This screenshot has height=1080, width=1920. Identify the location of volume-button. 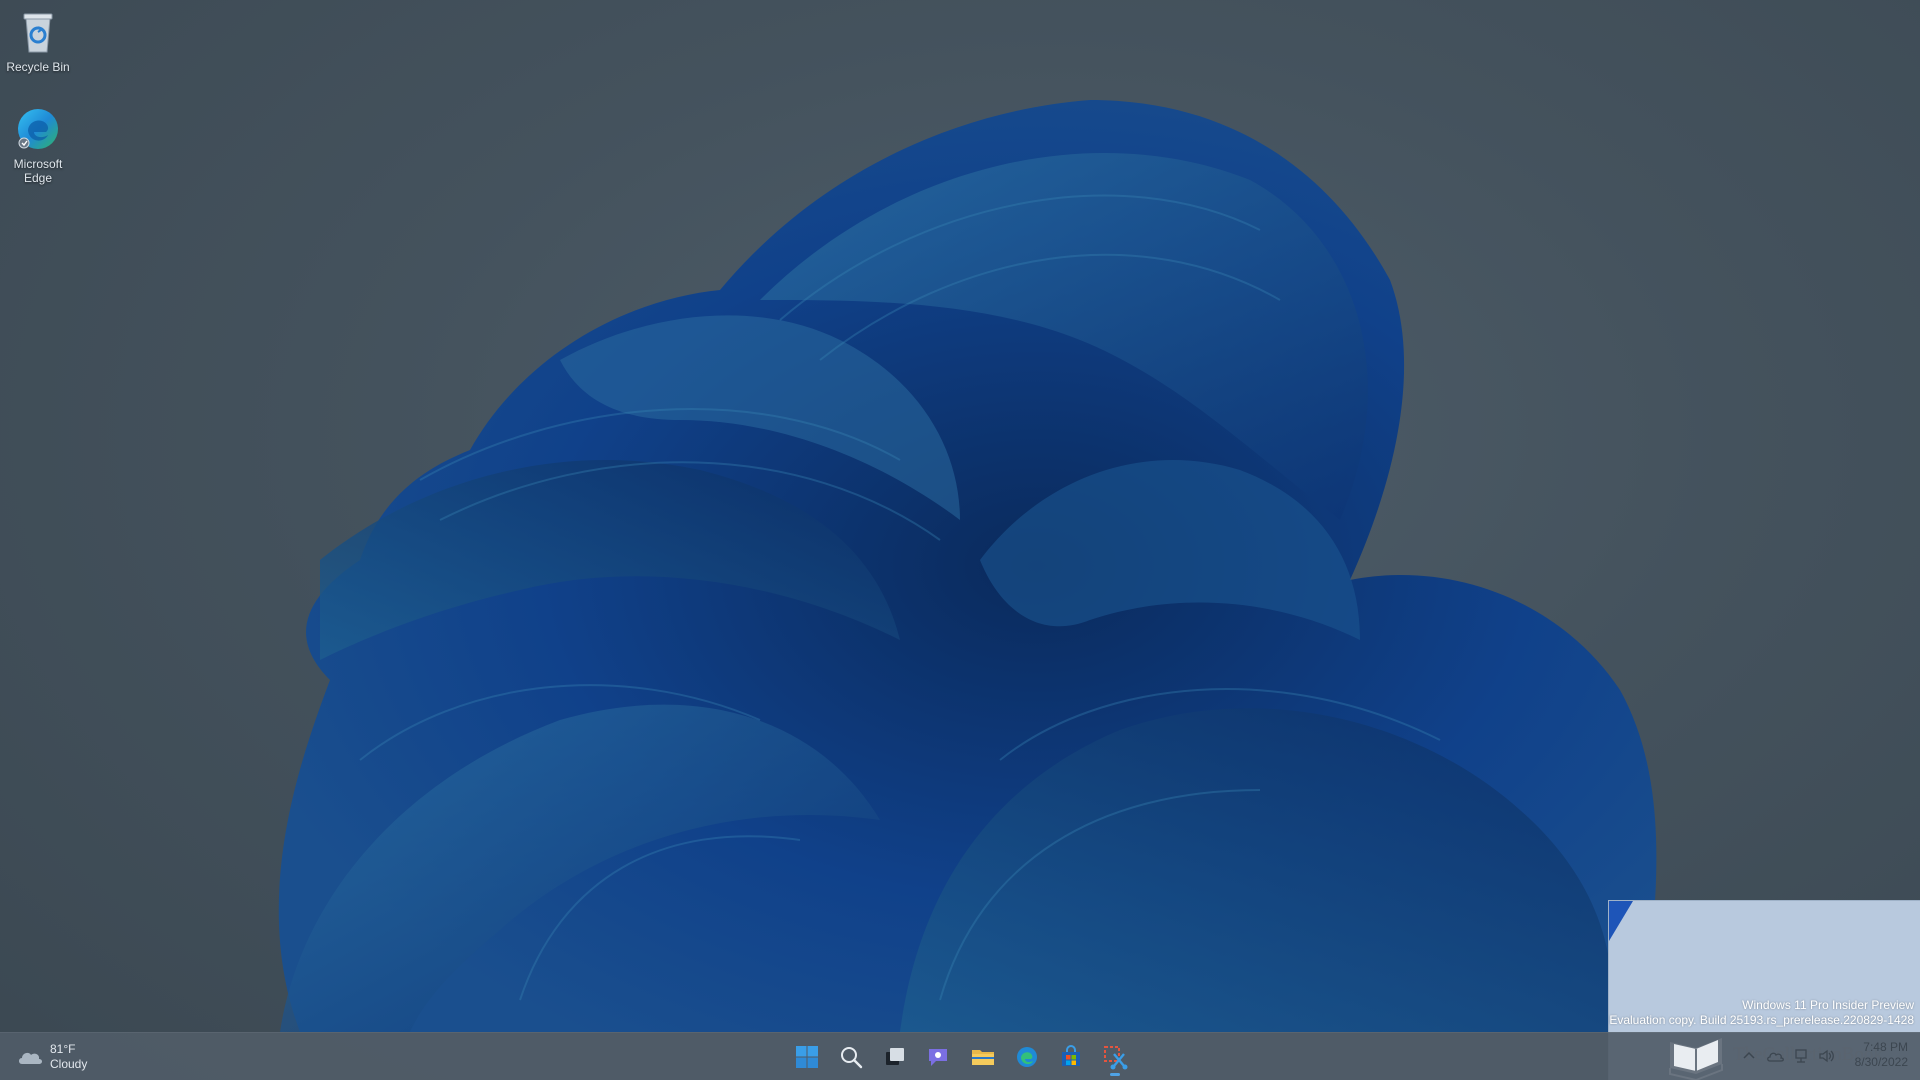
(1827, 1056).